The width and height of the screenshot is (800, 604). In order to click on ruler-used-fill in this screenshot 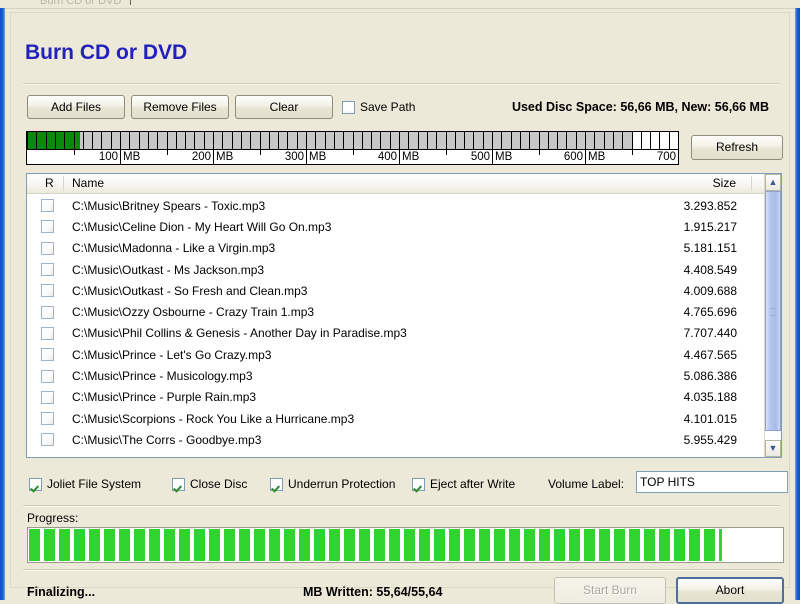, I will do `click(53, 140)`.